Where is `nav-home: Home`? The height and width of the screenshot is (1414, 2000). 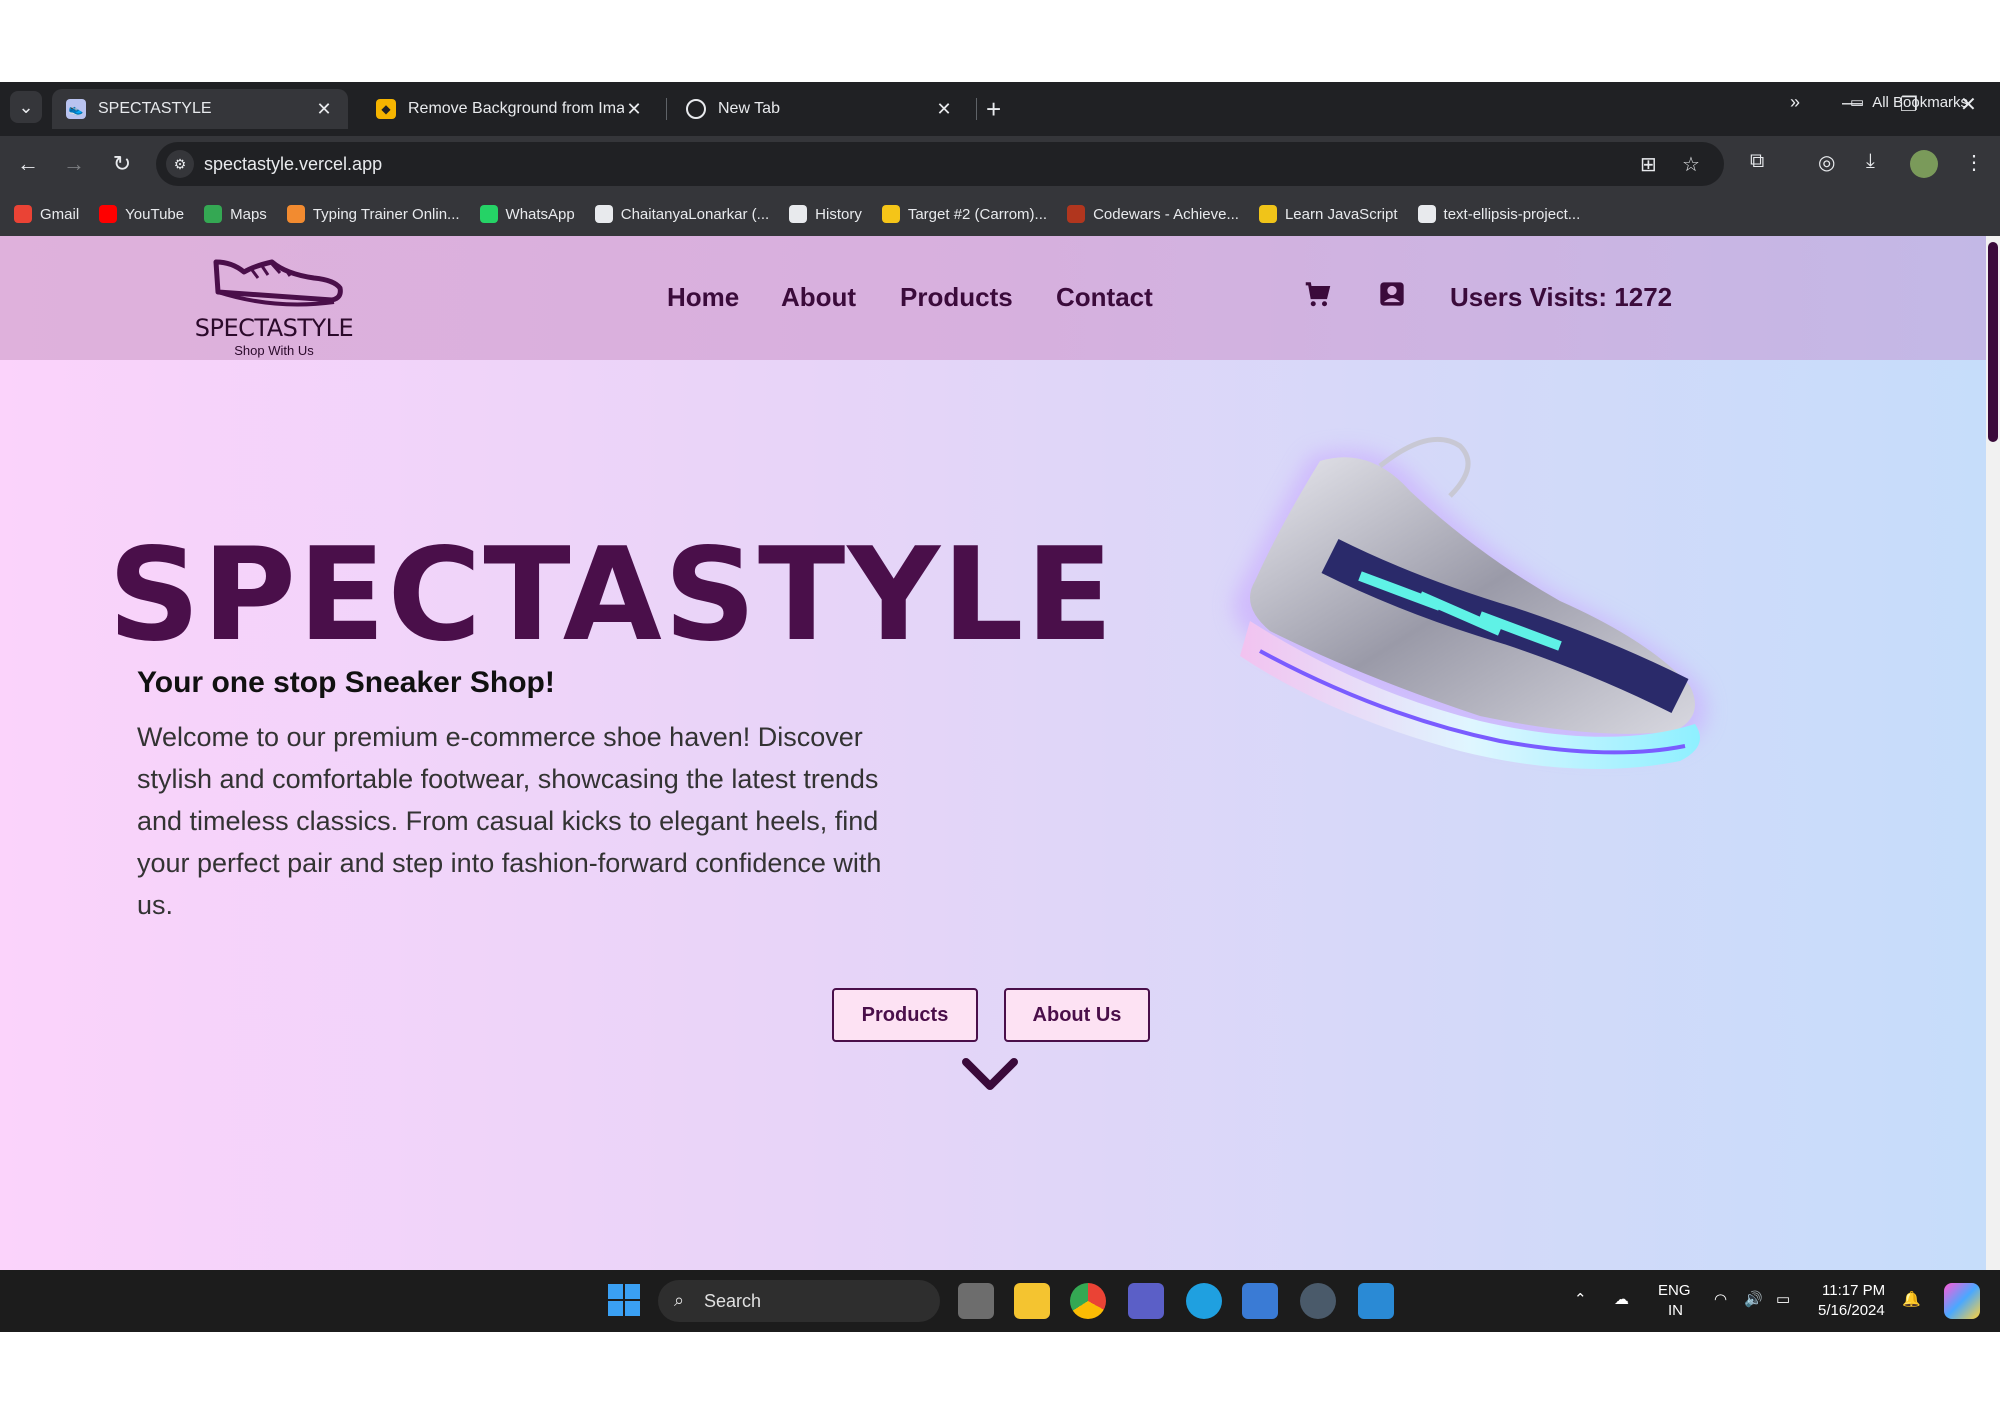
nav-home: Home is located at coordinates (703, 297).